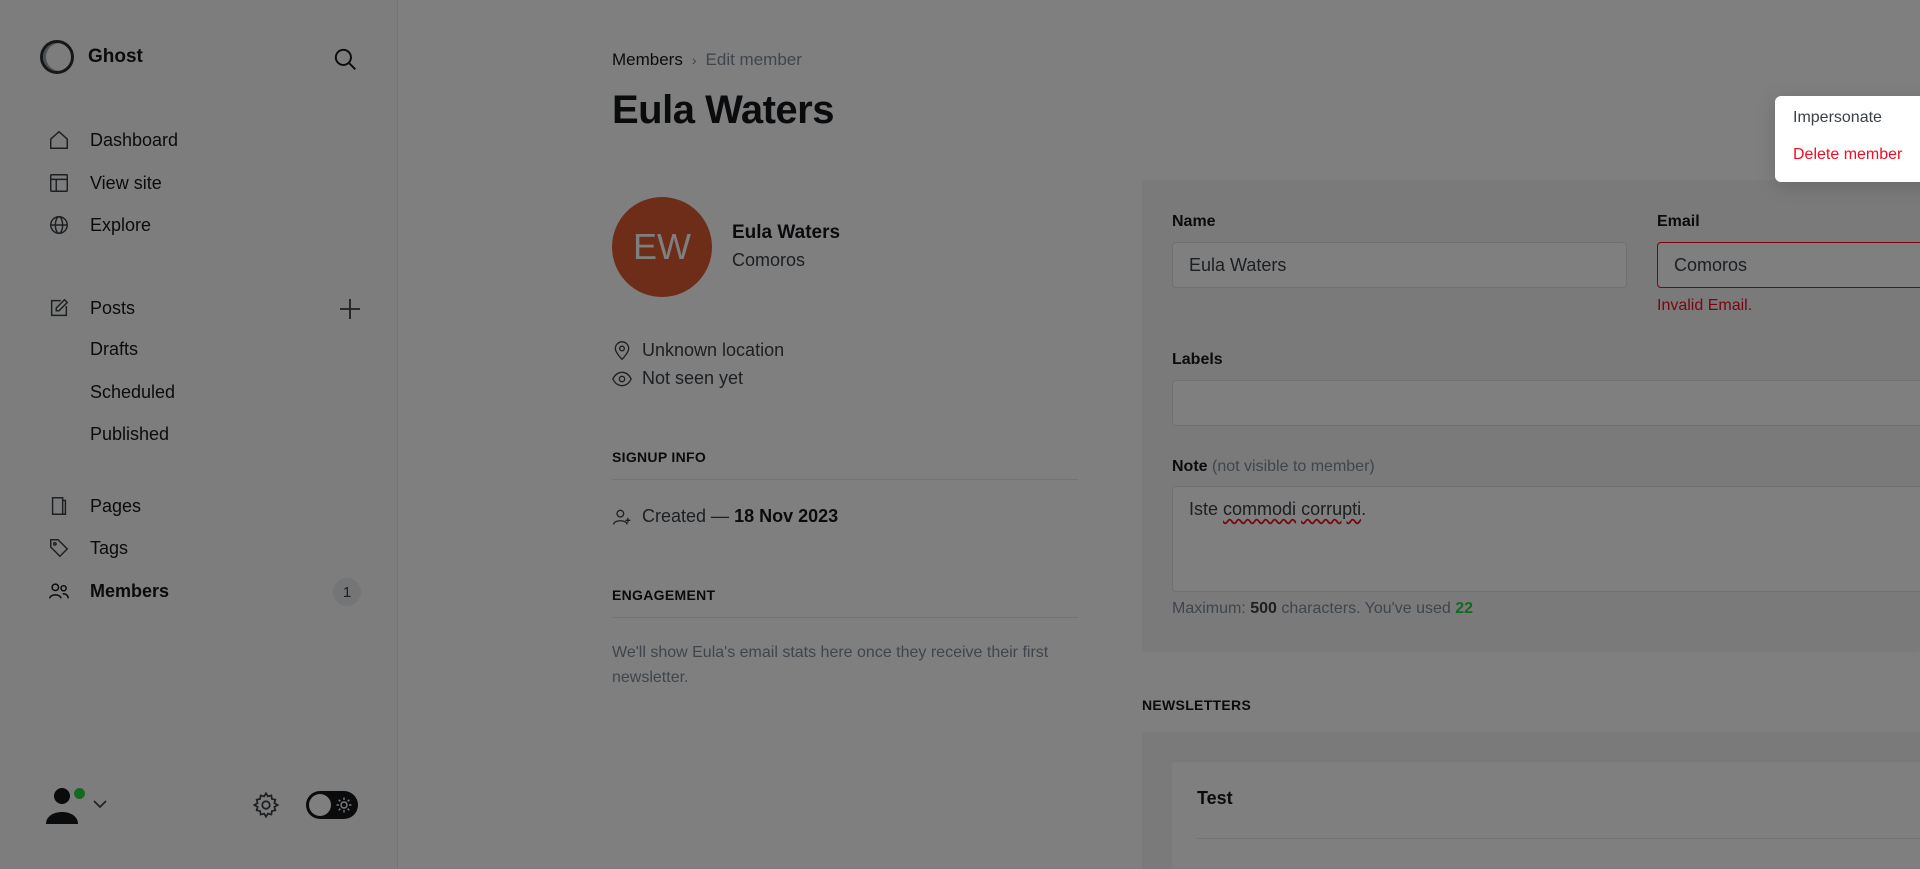 This screenshot has height=869, width=1920. What do you see at coordinates (1837, 118) in the screenshot?
I see `impersonate-menu-item: Impersonate` at bounding box center [1837, 118].